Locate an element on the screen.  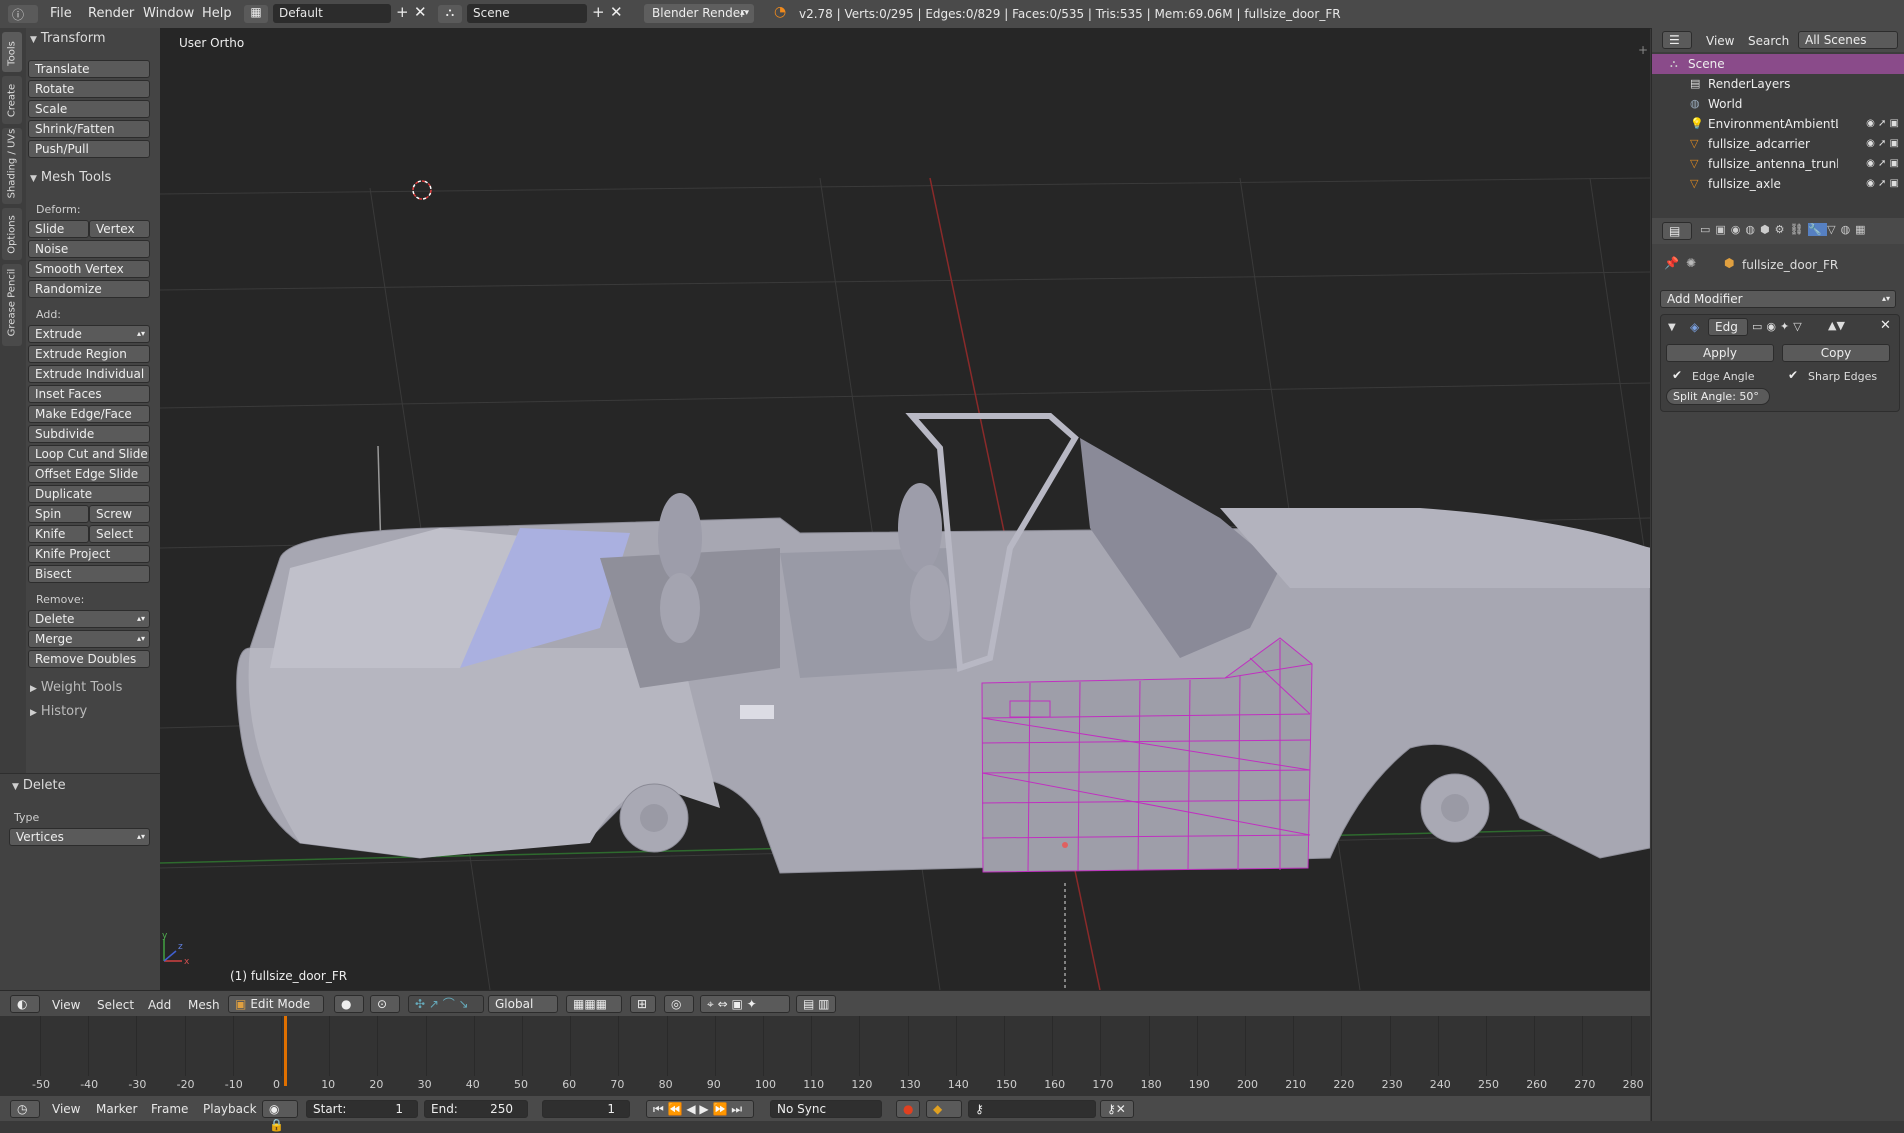
pin-icon: 📌 is located at coordinates (1671, 263).